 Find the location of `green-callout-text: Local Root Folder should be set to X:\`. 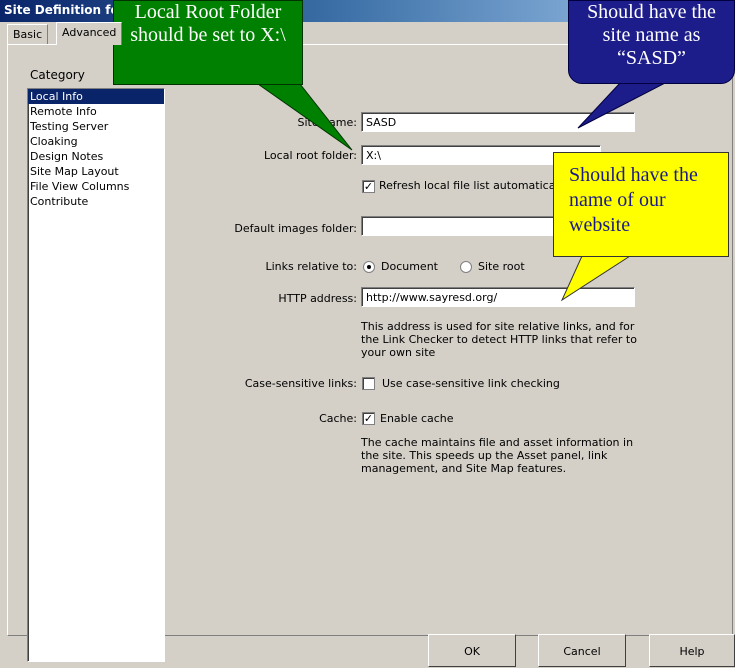

green-callout-text: Local Root Folder should be set to X:\ is located at coordinates (208, 23).